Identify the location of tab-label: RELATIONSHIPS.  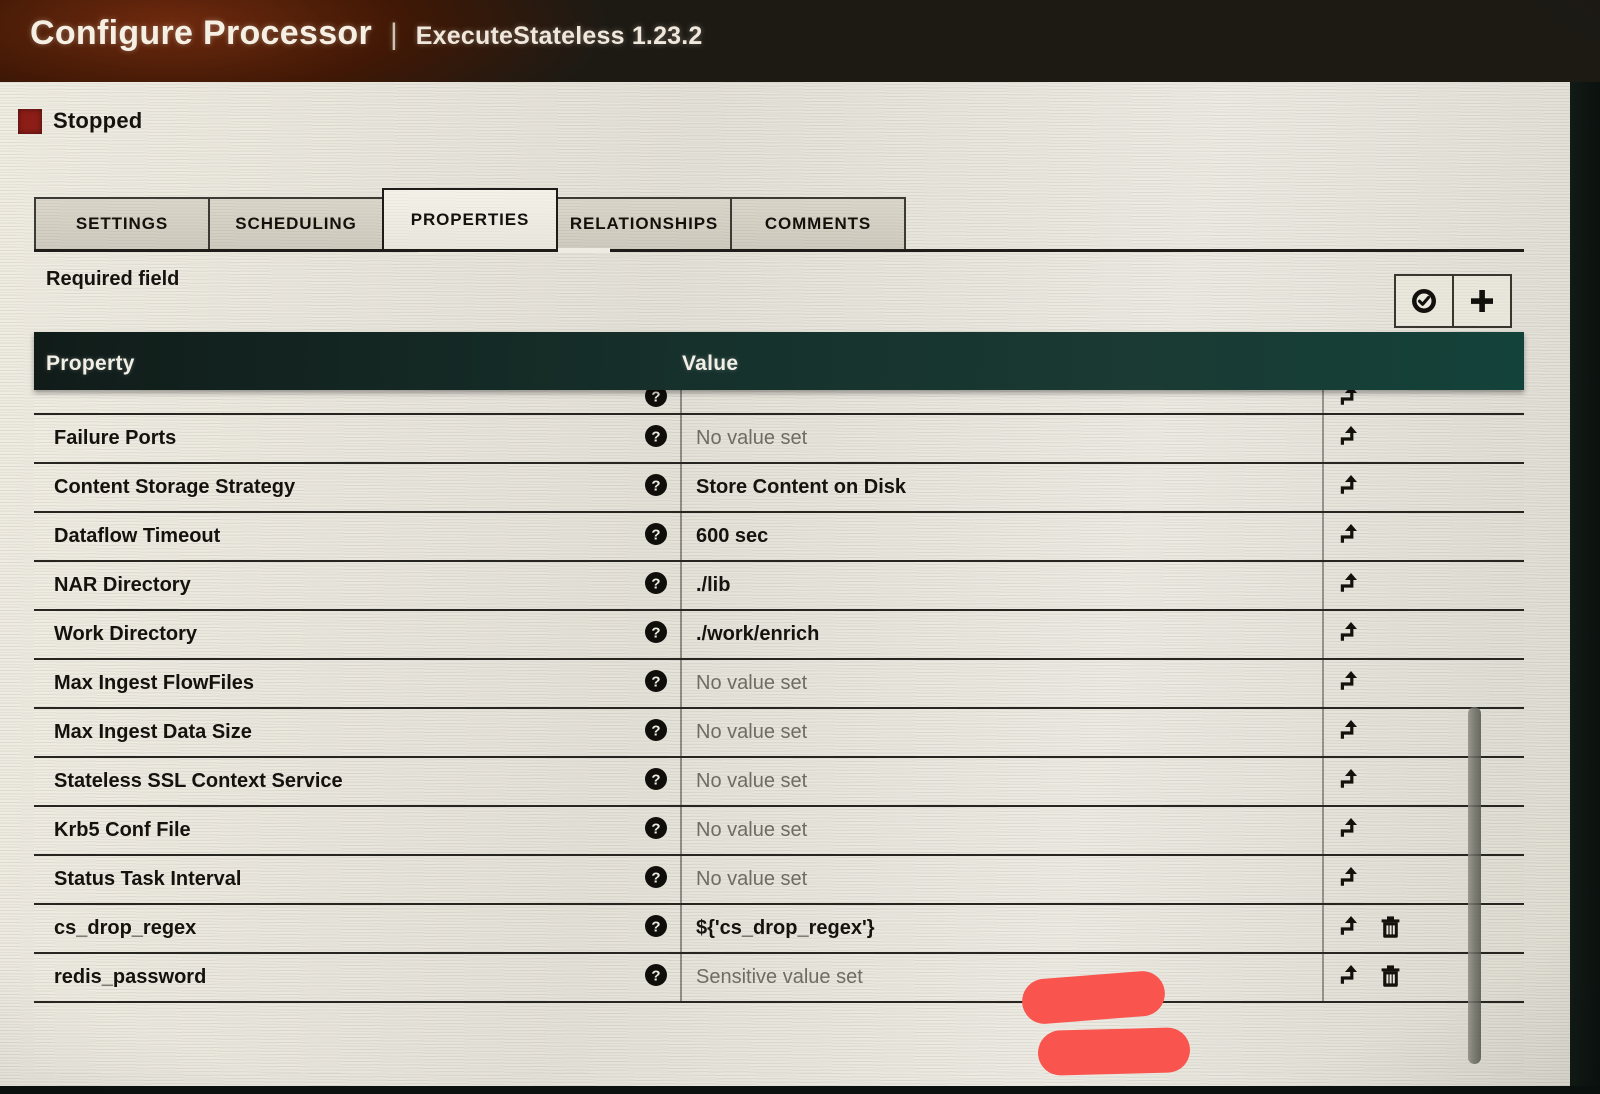
(644, 223).